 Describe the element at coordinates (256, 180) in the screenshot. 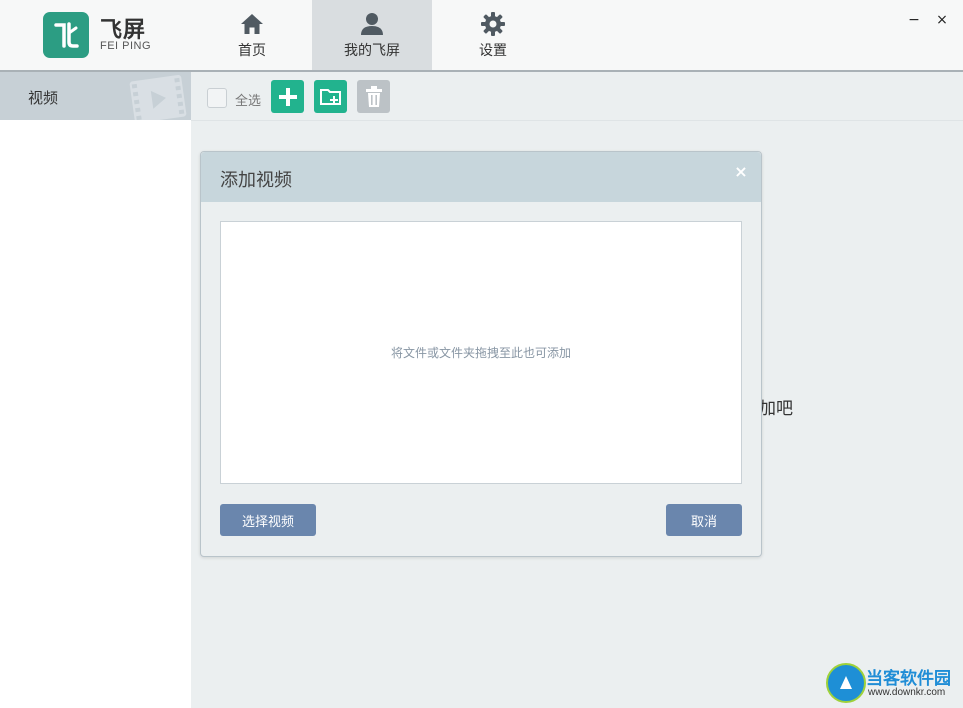

I see `dialog-title: 添加视频` at that location.